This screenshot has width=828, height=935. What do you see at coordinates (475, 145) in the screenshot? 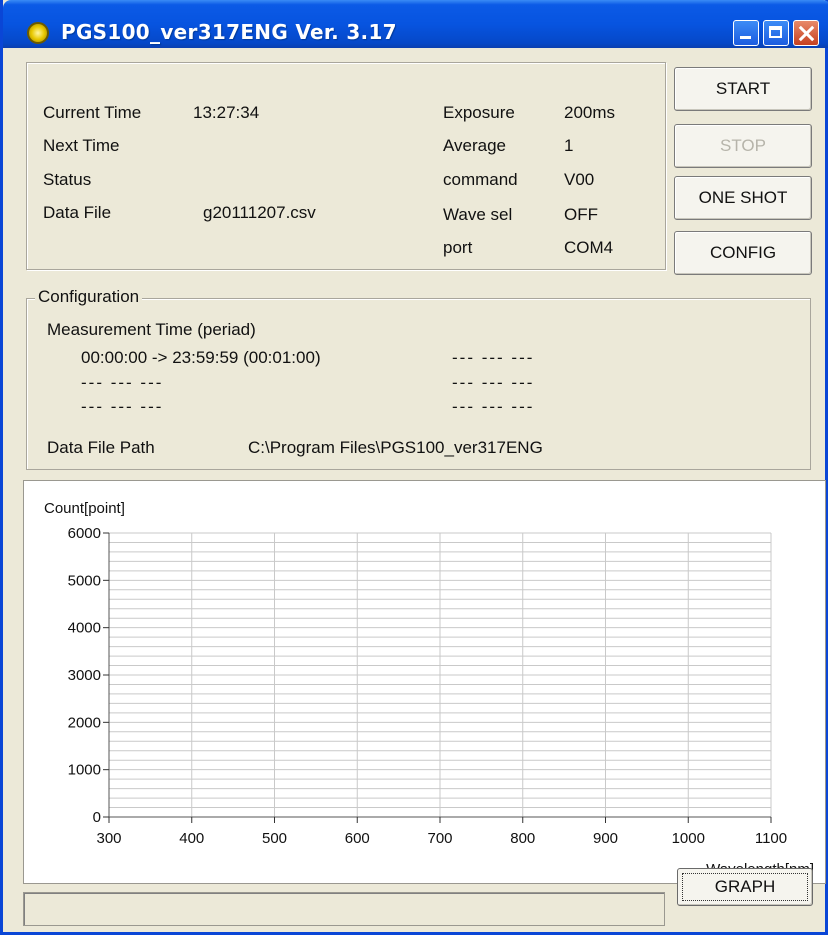
I see `average-label: Average` at bounding box center [475, 145].